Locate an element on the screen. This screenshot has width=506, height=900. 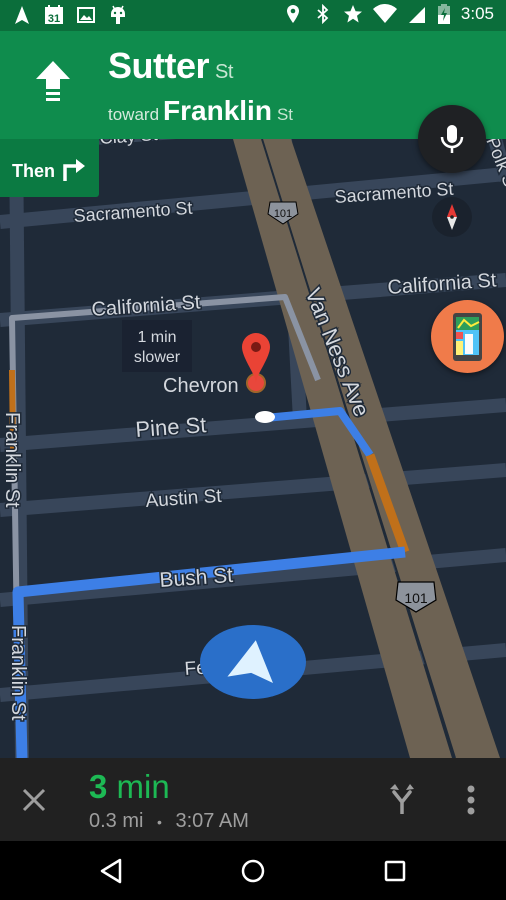
star-icon is located at coordinates (352, 14).